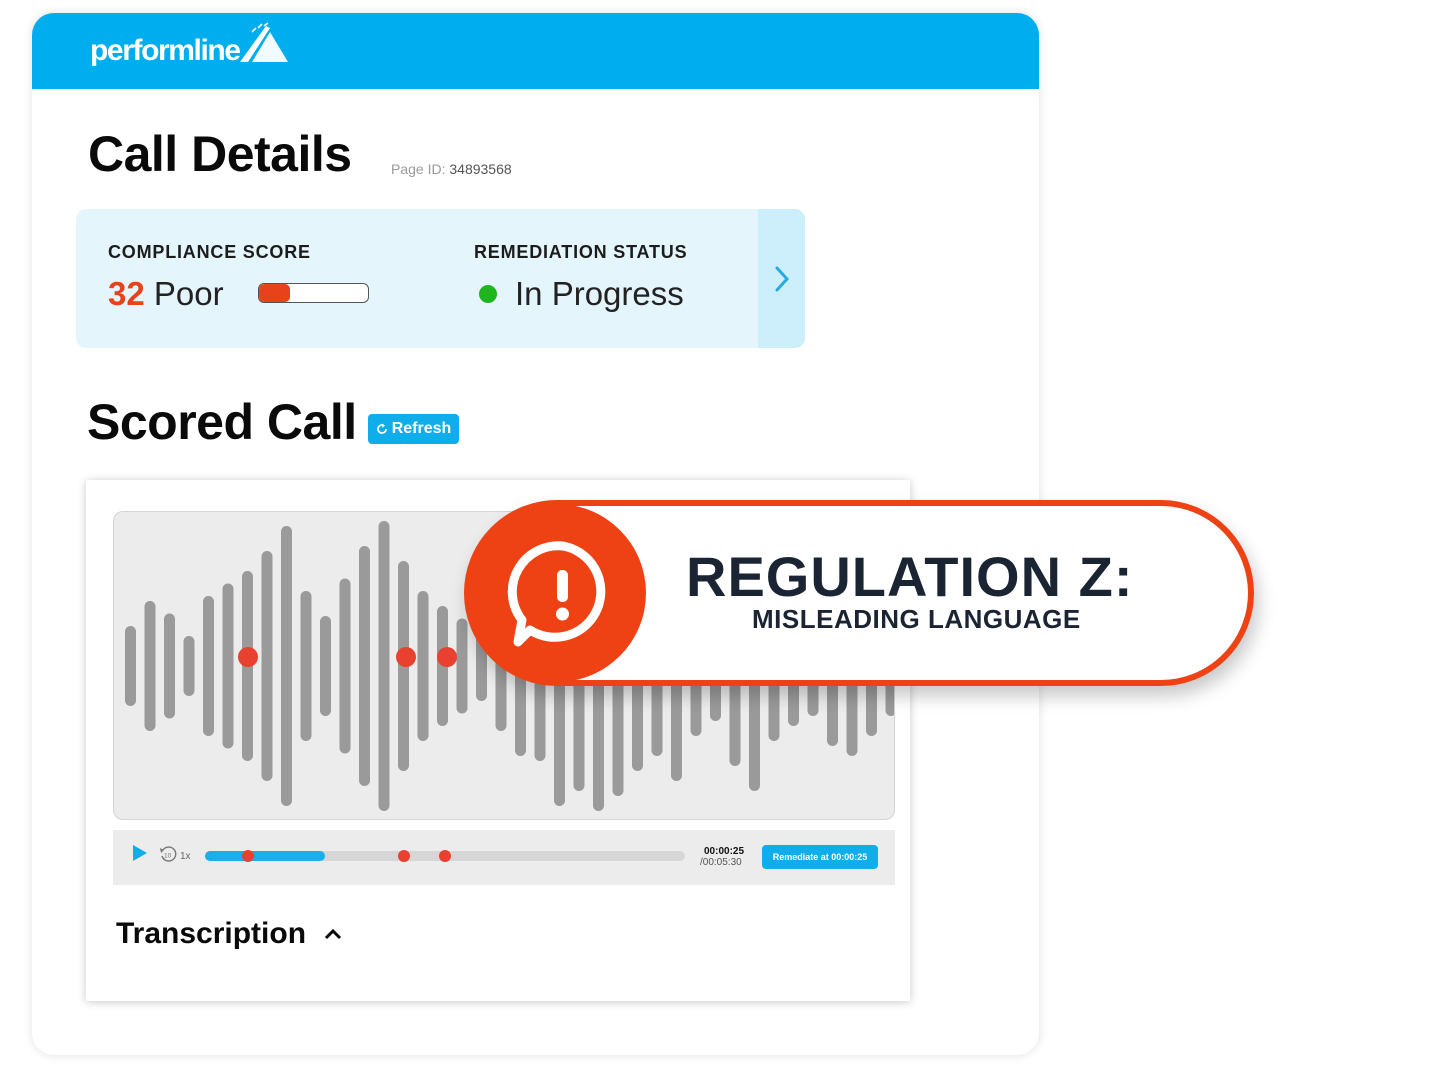  I want to click on score-bar, so click(313, 293).